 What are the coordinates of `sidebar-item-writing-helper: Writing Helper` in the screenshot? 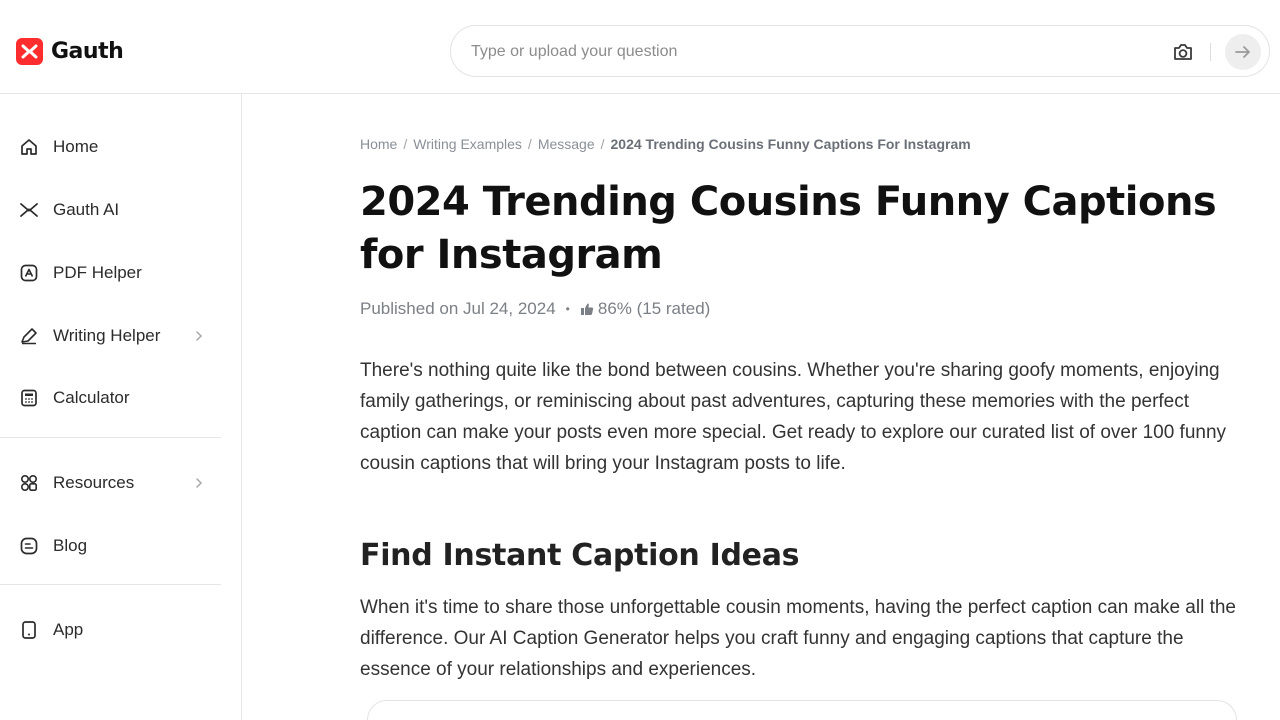 It's located at (110, 335).